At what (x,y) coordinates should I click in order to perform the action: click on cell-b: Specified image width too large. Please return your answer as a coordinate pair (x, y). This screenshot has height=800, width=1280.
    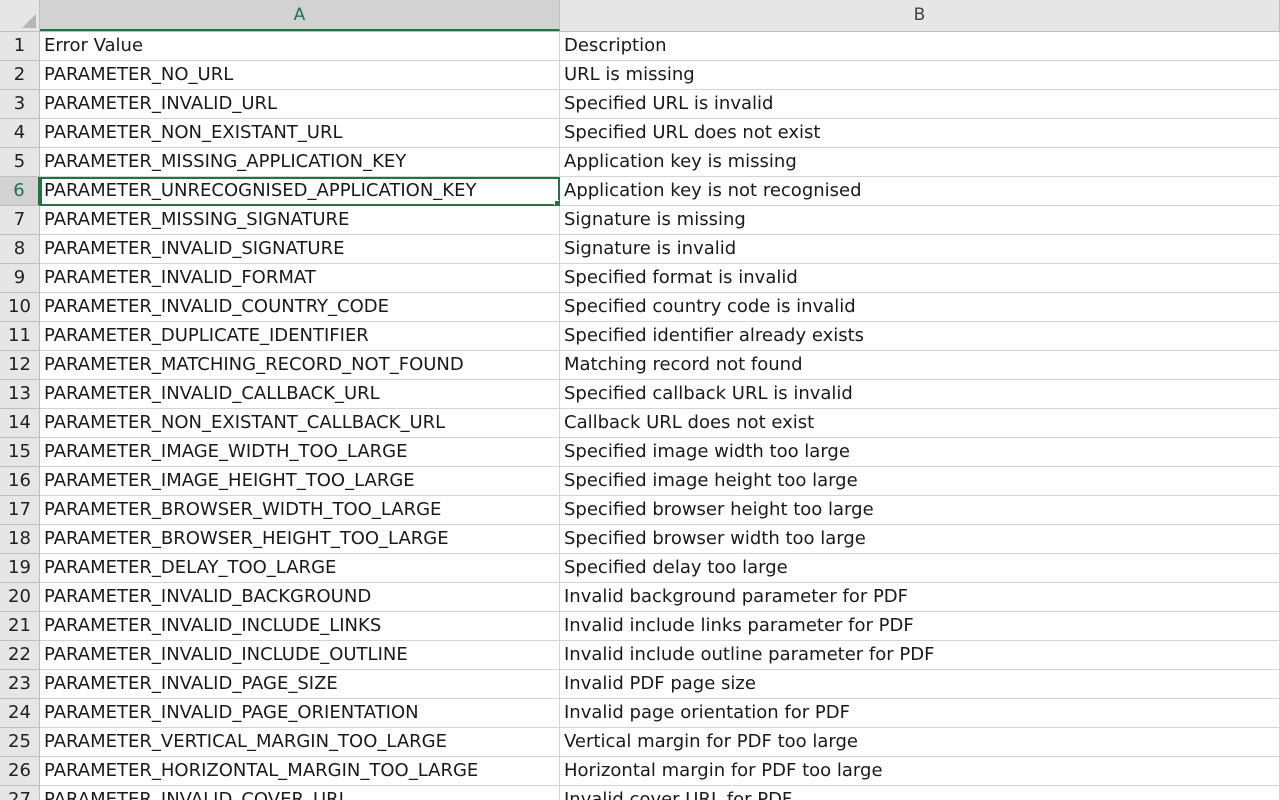
    Looking at the image, I should click on (920, 452).